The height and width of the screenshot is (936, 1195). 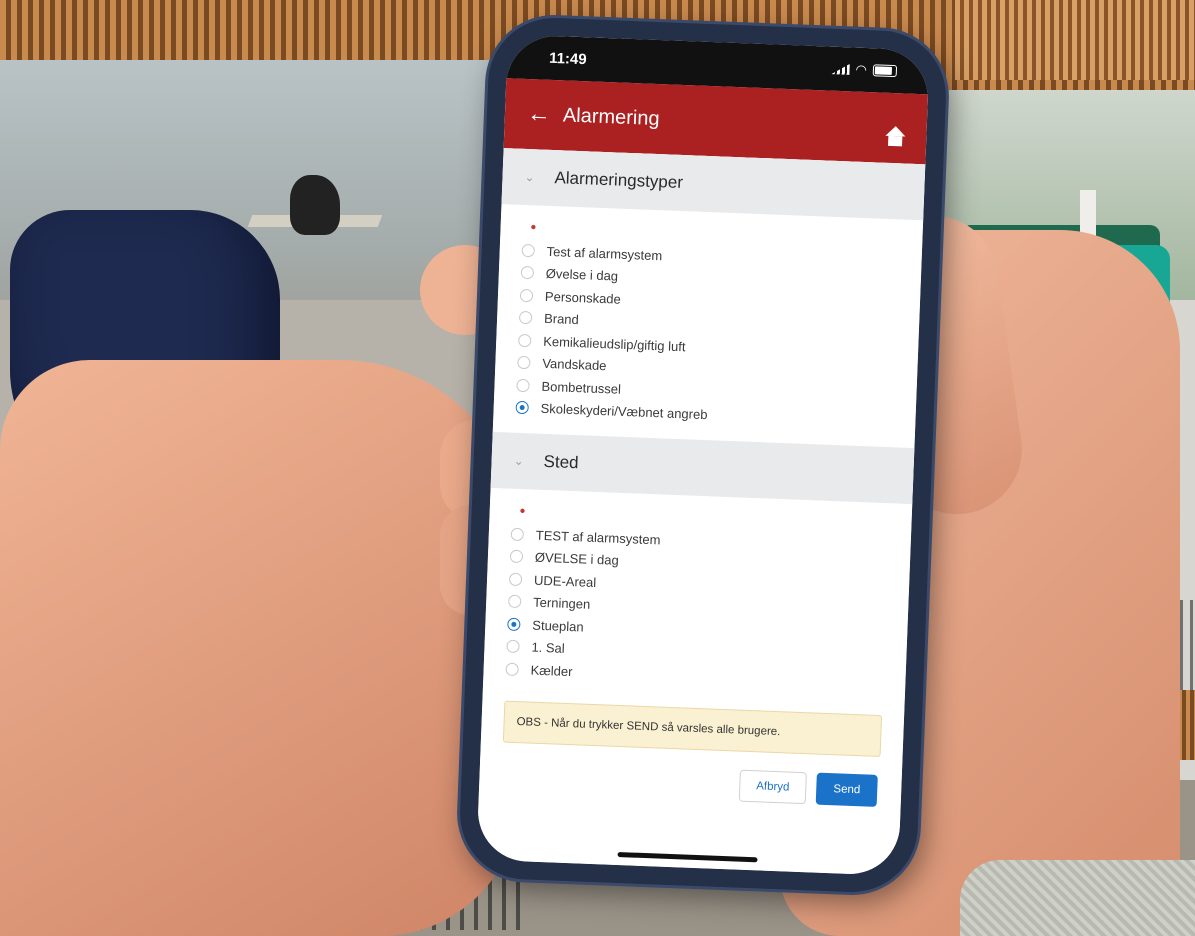 What do you see at coordinates (840, 69) in the screenshot?
I see `signal-icon` at bounding box center [840, 69].